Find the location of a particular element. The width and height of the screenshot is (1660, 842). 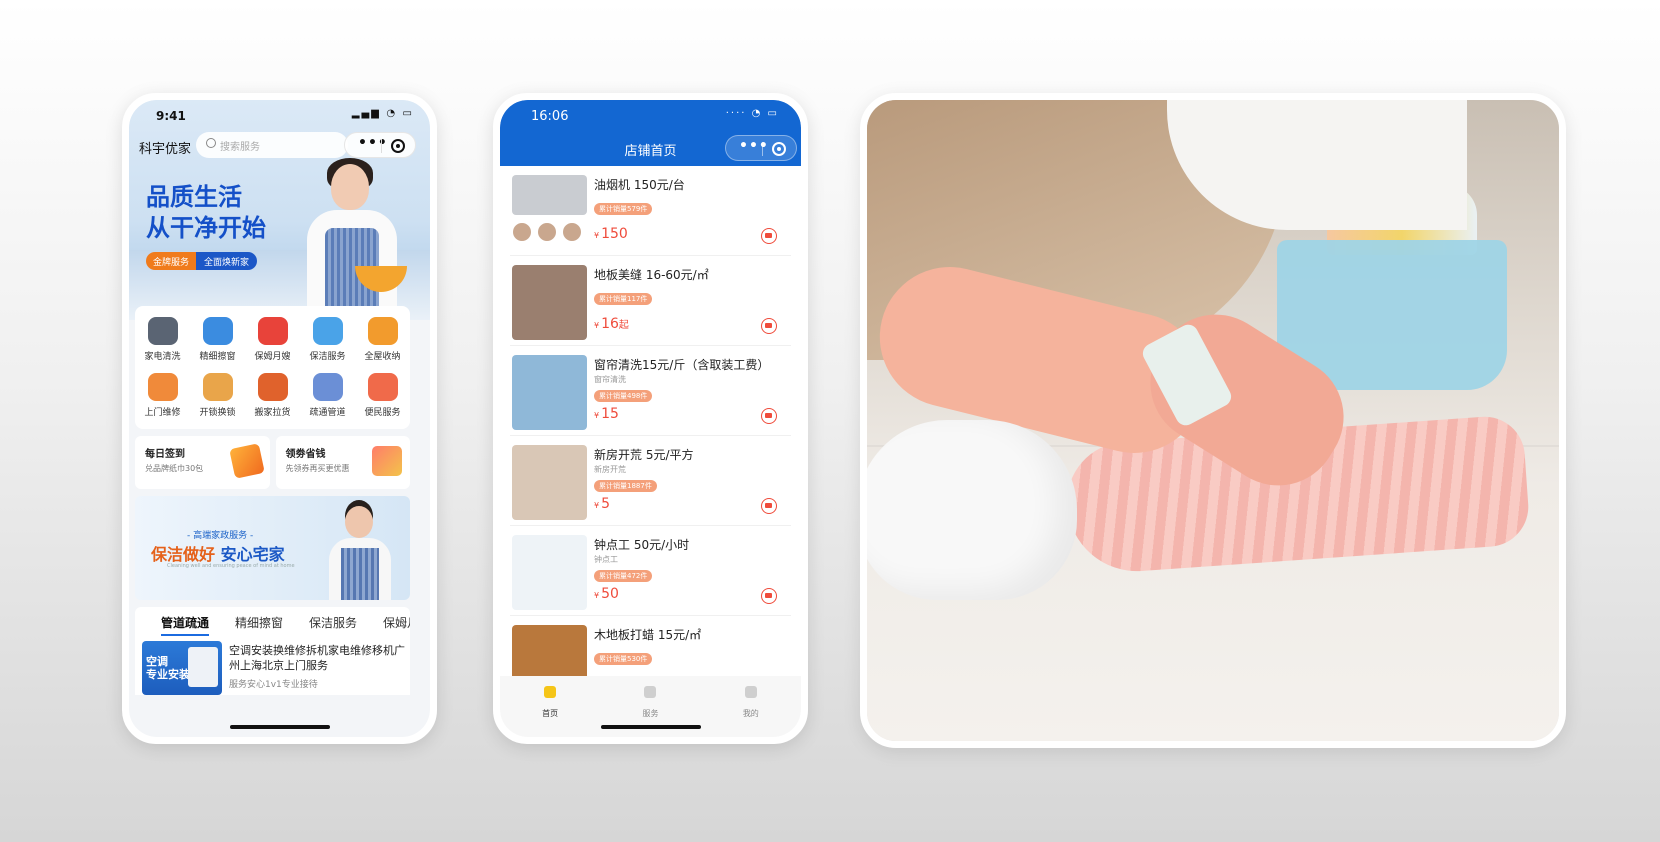

category-item: 精细擦窗 is located at coordinates (217, 340).